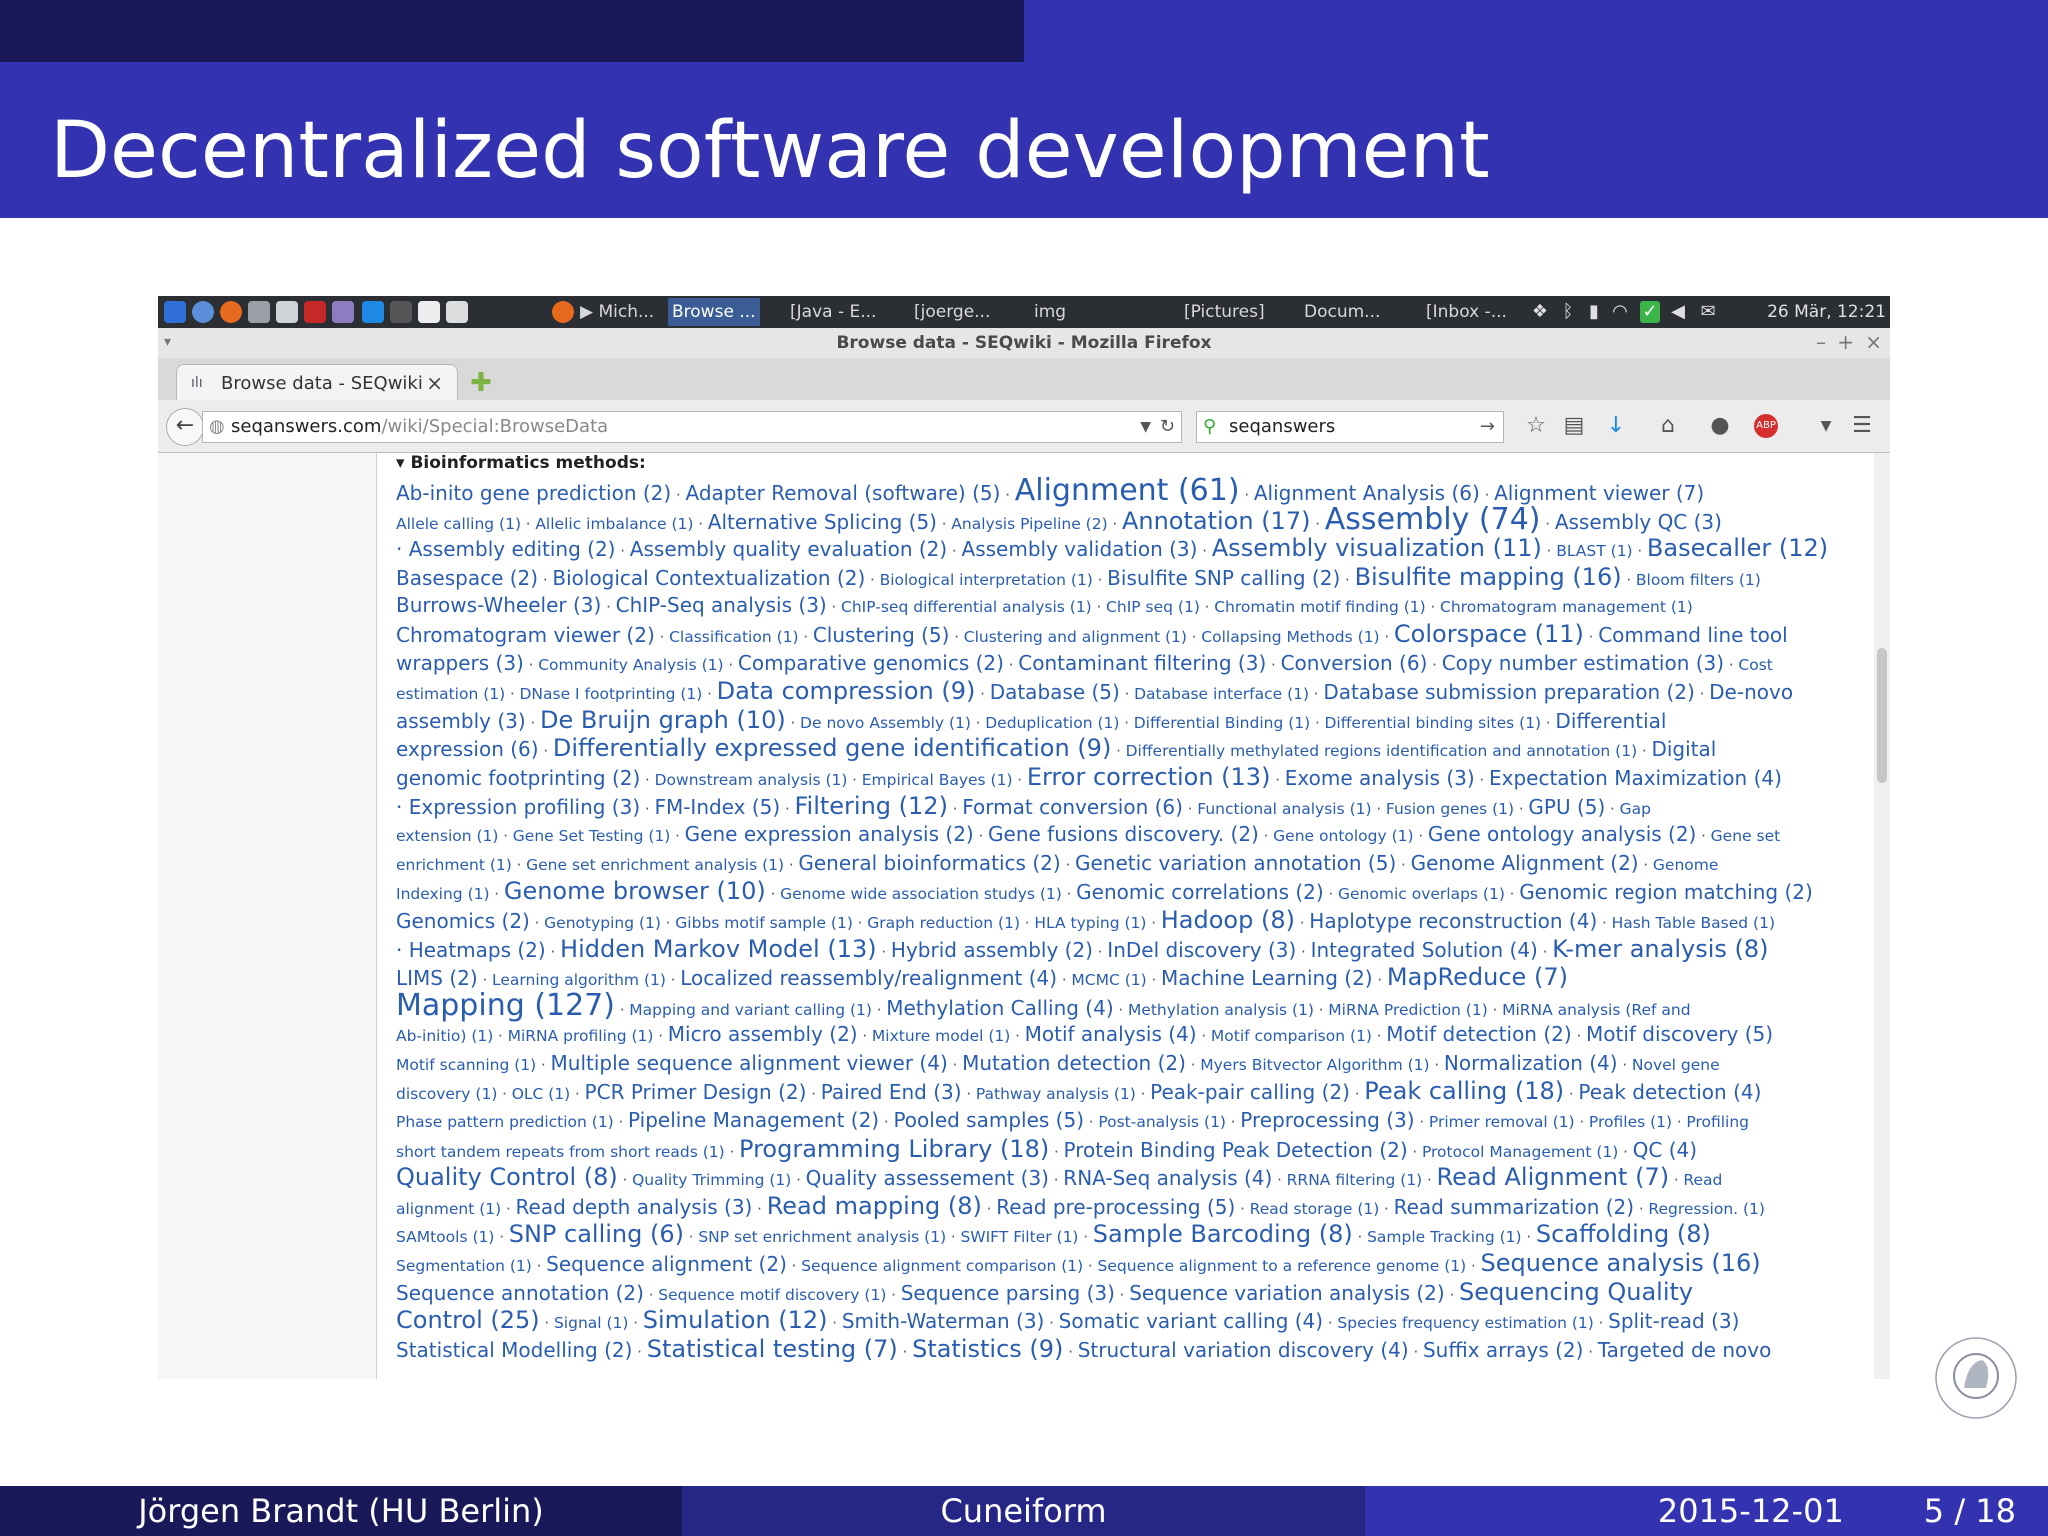 The image size is (2048, 1536). What do you see at coordinates (885, 723) in the screenshot?
I see `tag-link: De novo Assembly (1)` at bounding box center [885, 723].